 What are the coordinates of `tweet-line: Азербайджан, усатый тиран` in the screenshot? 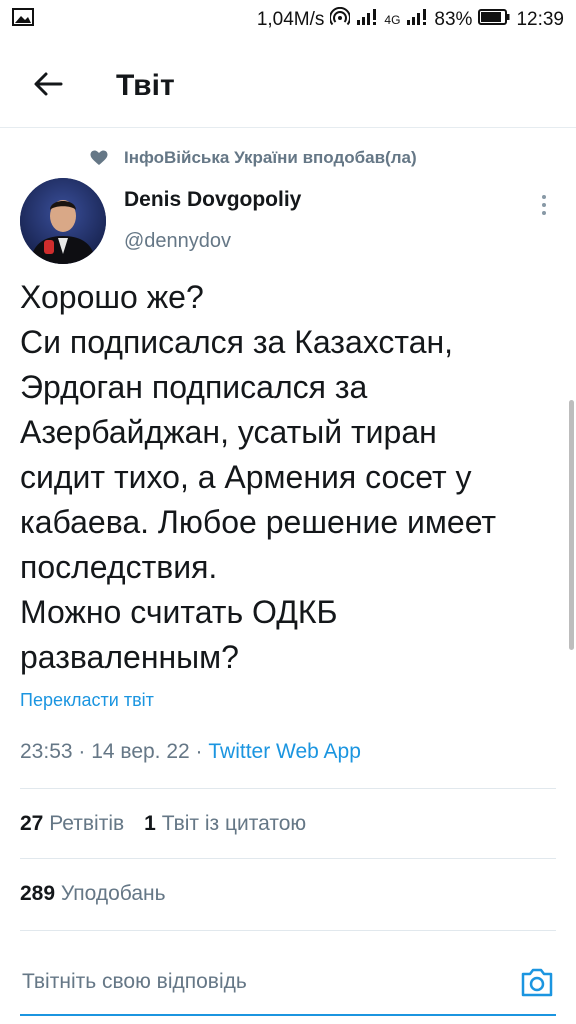 It's located at (228, 432).